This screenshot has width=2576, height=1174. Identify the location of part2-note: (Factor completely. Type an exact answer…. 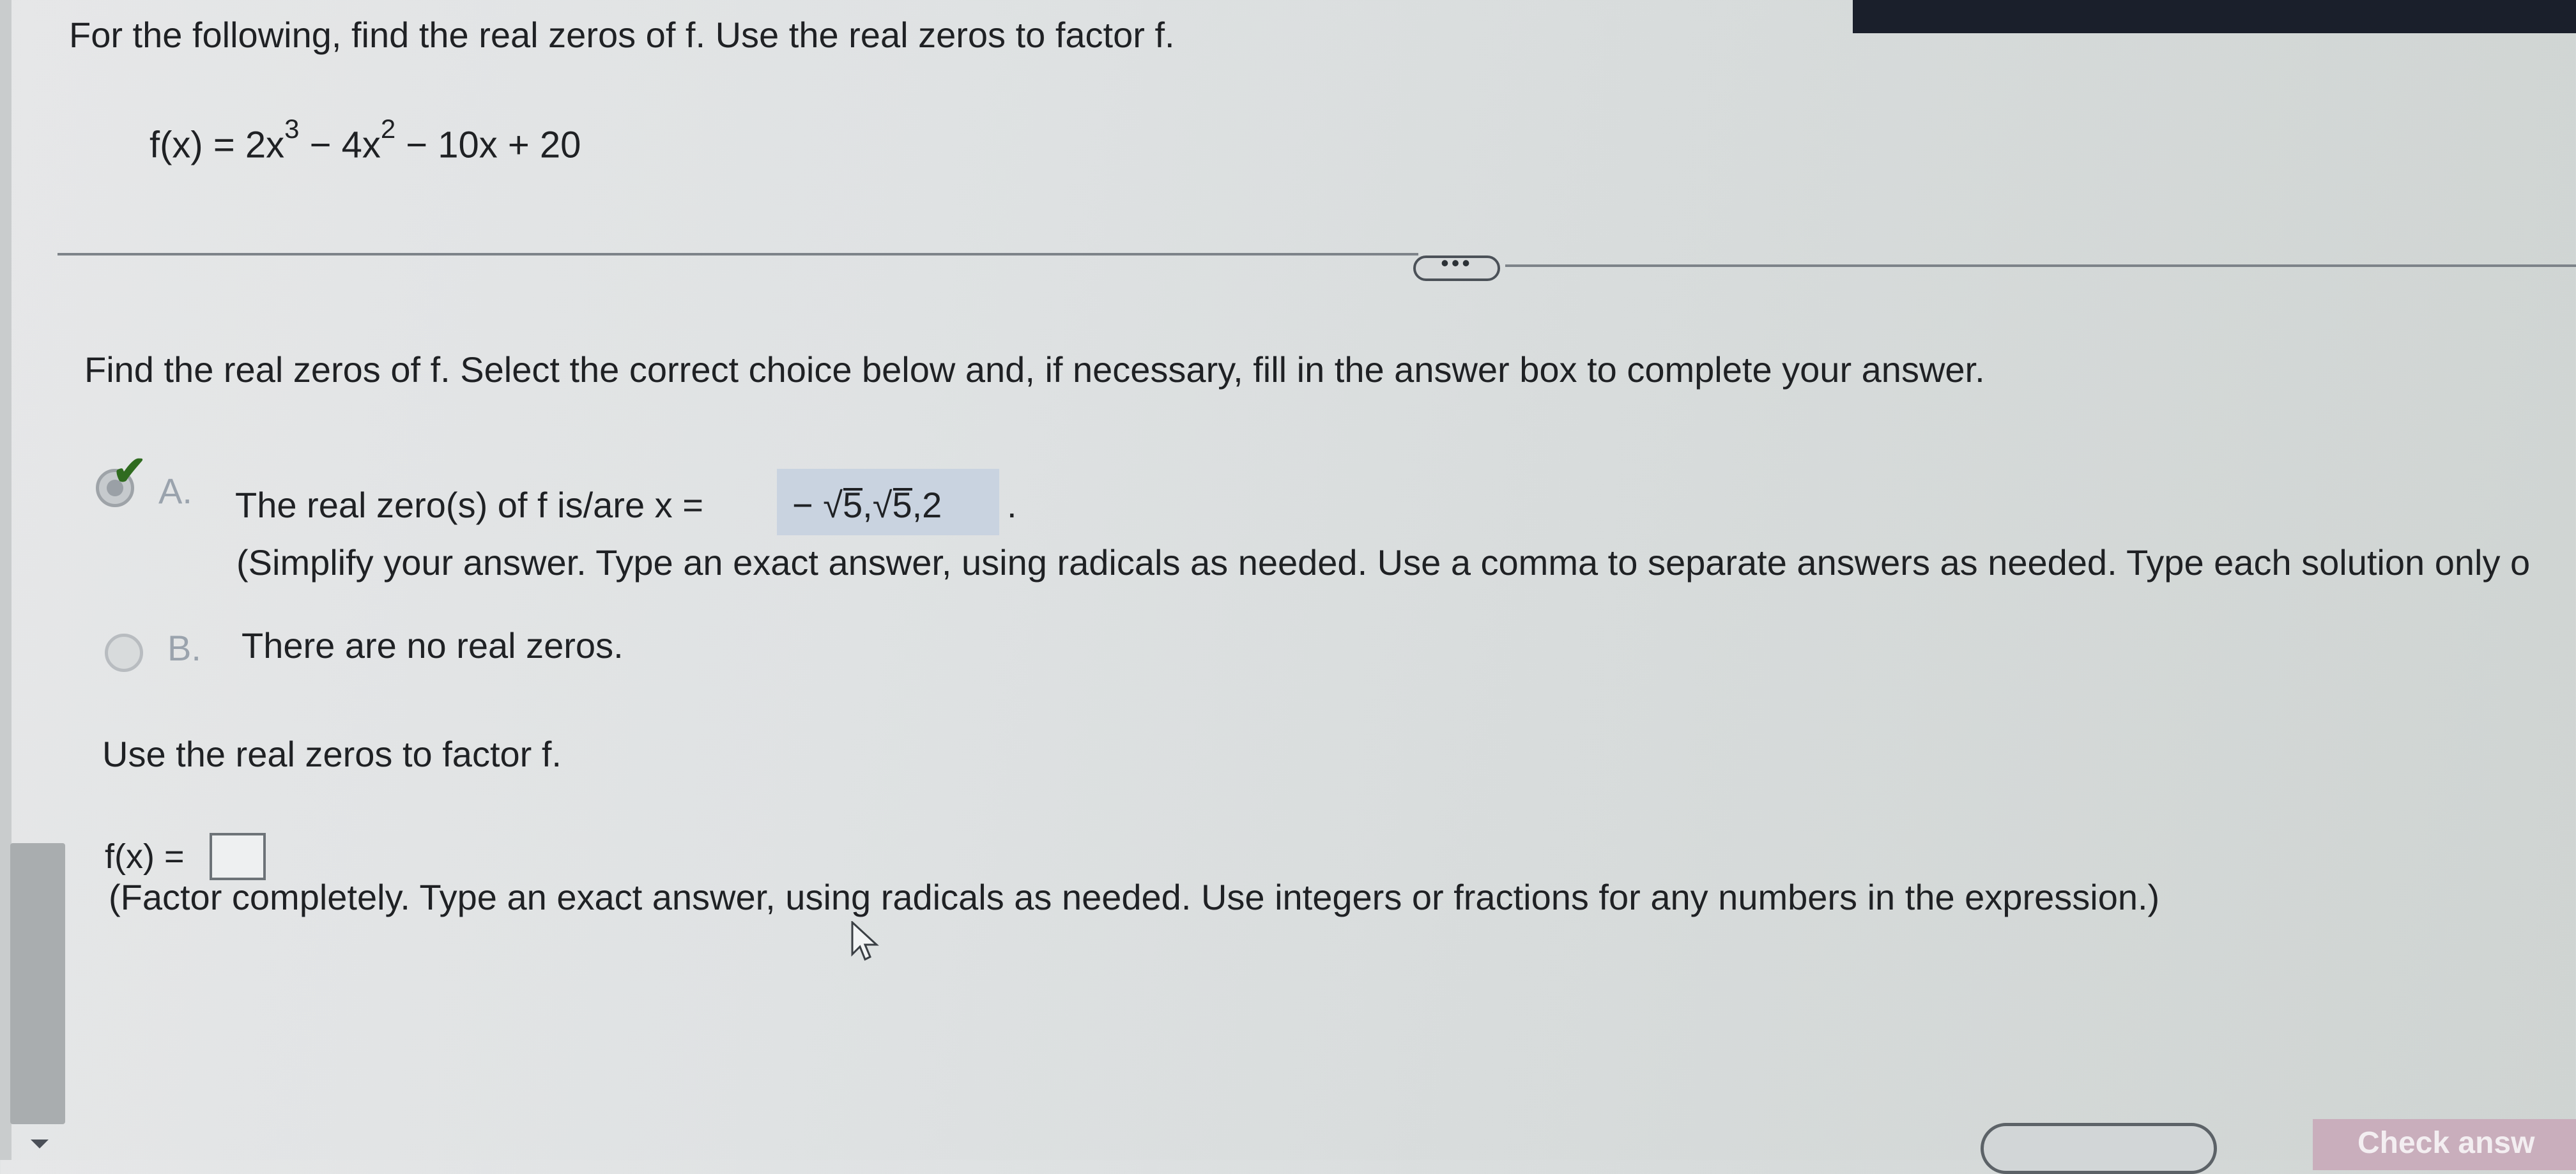
(1134, 897).